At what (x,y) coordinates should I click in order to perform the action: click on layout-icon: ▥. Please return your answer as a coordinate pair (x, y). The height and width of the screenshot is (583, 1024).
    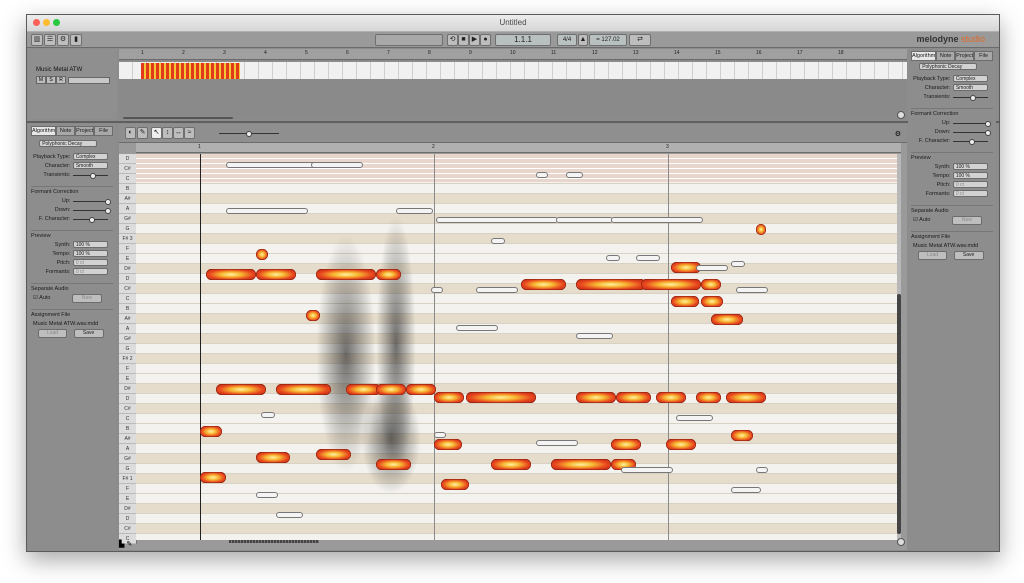
    Looking at the image, I should click on (37, 40).